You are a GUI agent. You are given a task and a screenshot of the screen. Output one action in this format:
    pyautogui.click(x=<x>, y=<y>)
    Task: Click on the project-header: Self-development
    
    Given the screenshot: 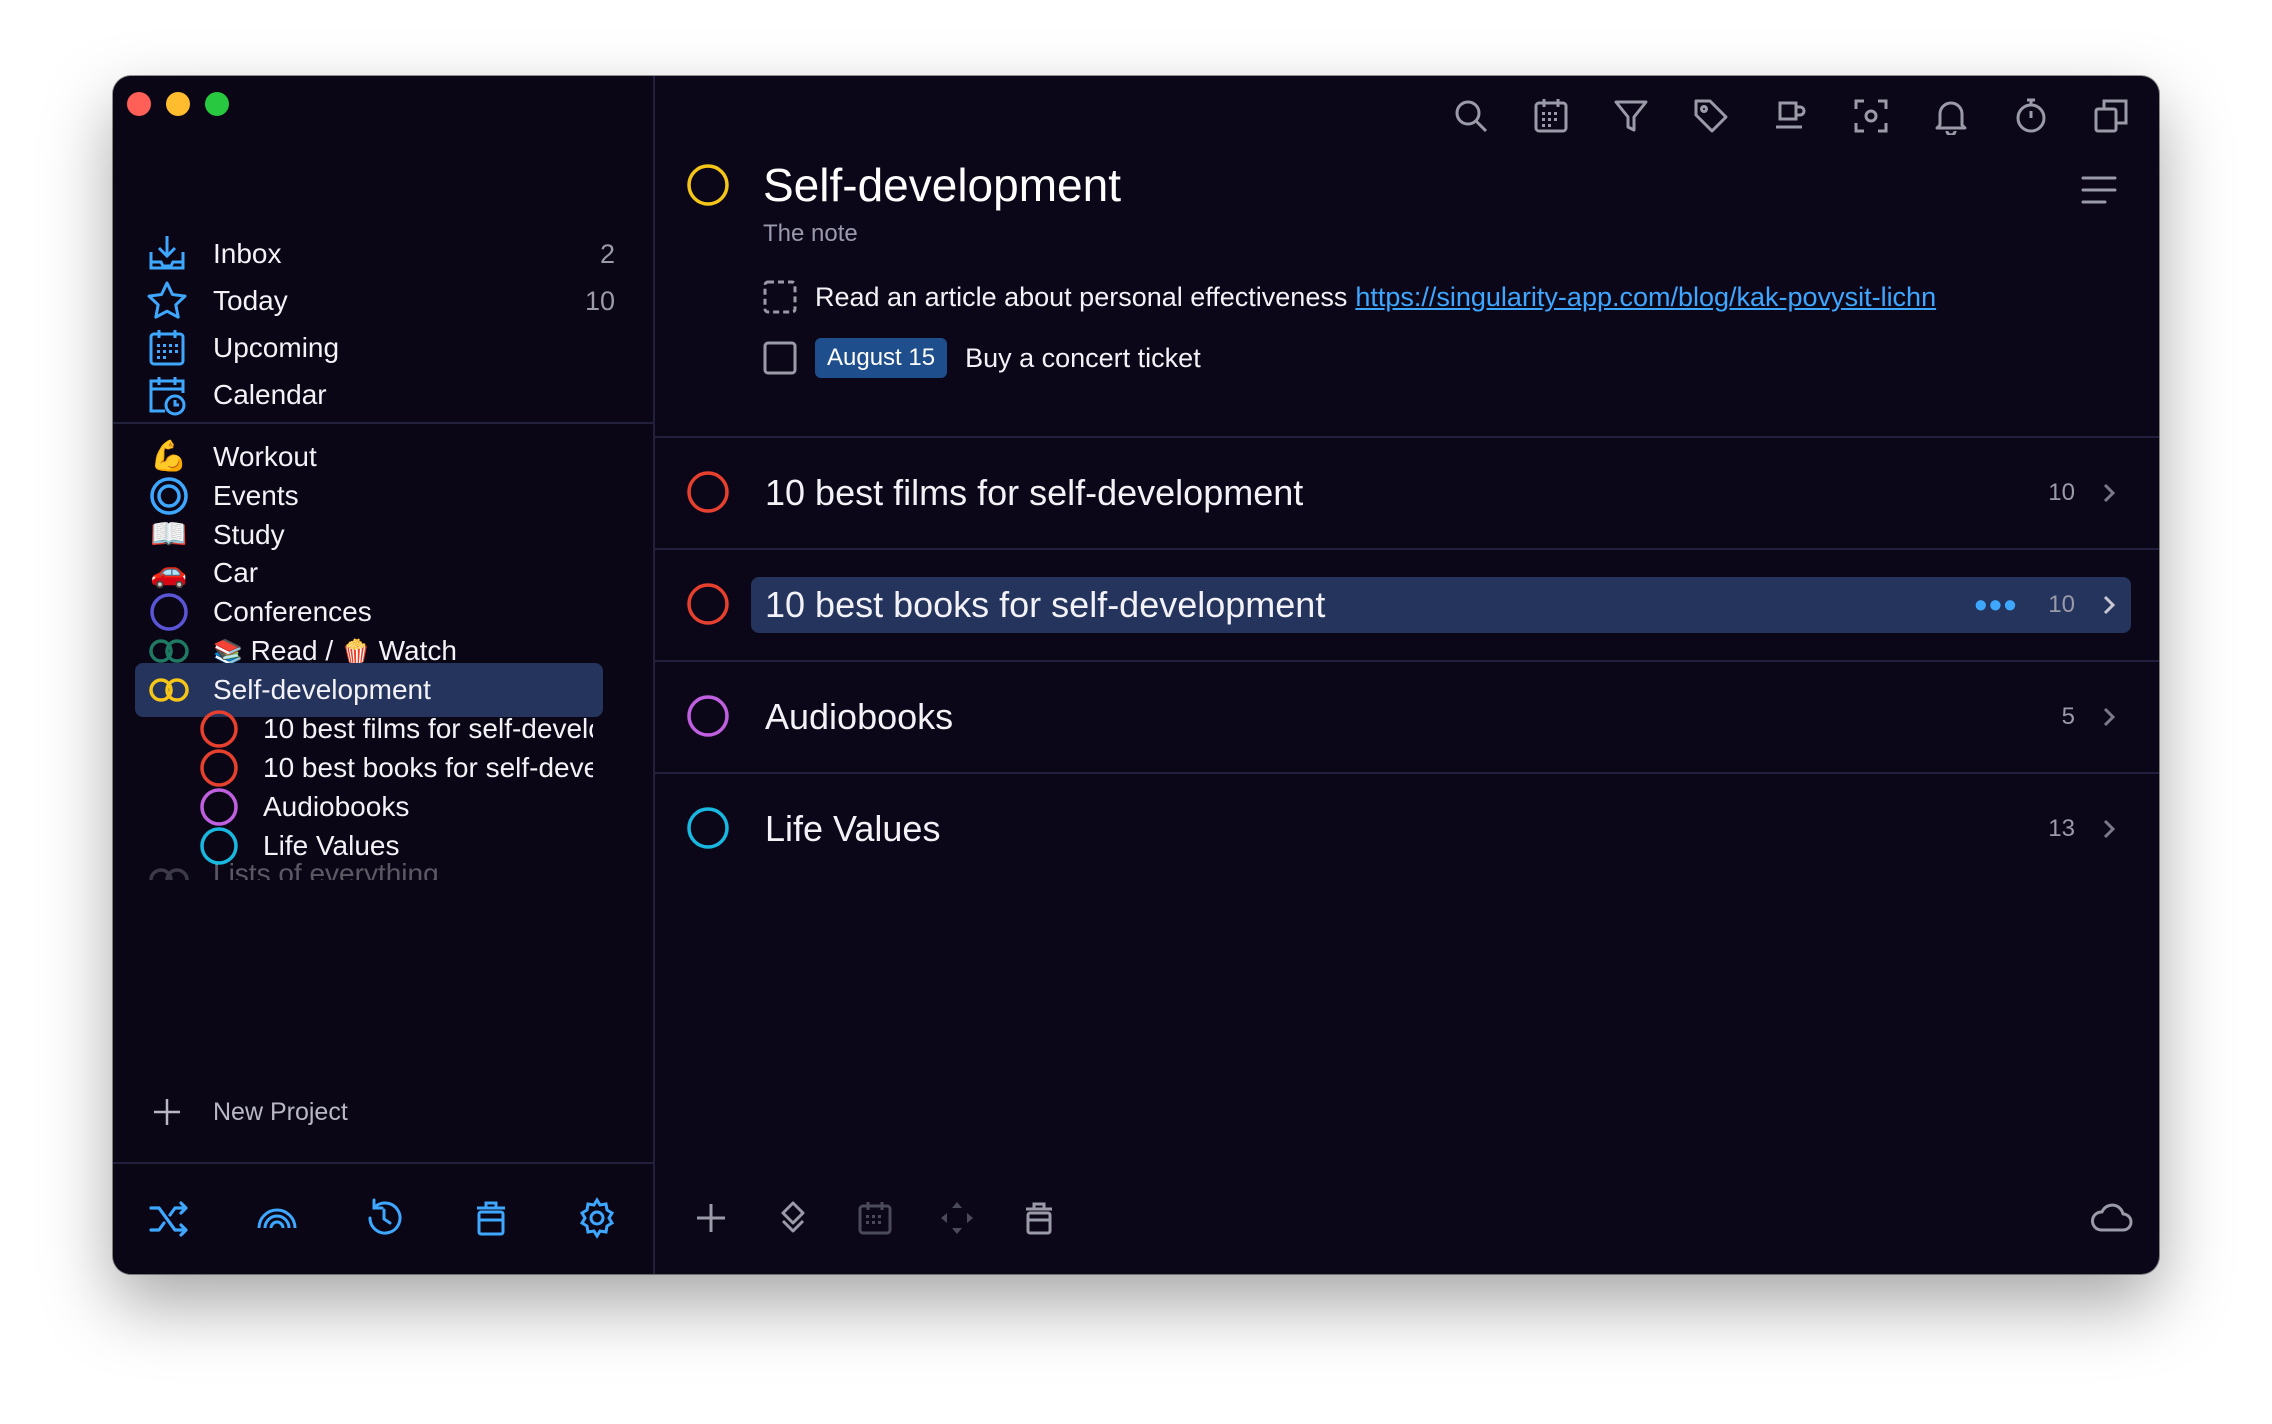 What is the action you would take?
    pyautogui.click(x=903, y=185)
    